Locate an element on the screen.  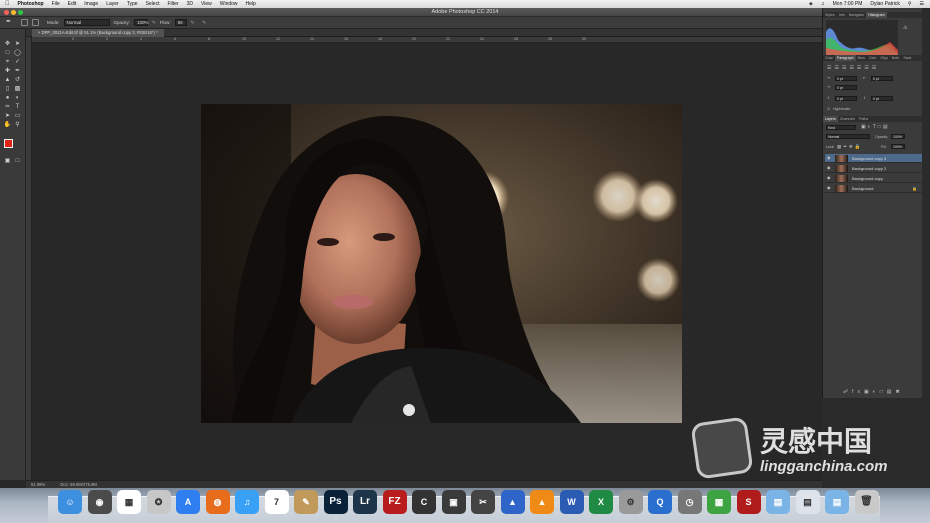
alignment-buttons: ☰☰☰☰☰☰☰ is located at coordinates (853, 68).